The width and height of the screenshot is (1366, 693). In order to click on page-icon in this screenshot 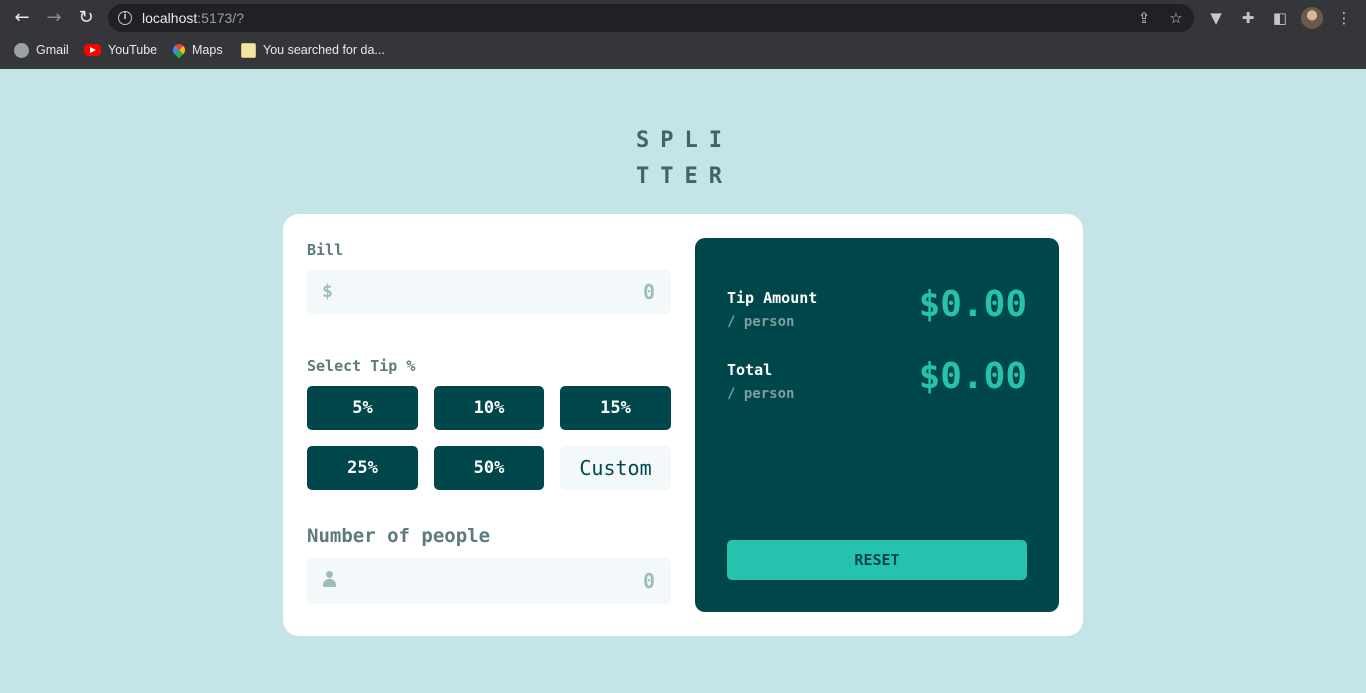, I will do `click(248, 50)`.